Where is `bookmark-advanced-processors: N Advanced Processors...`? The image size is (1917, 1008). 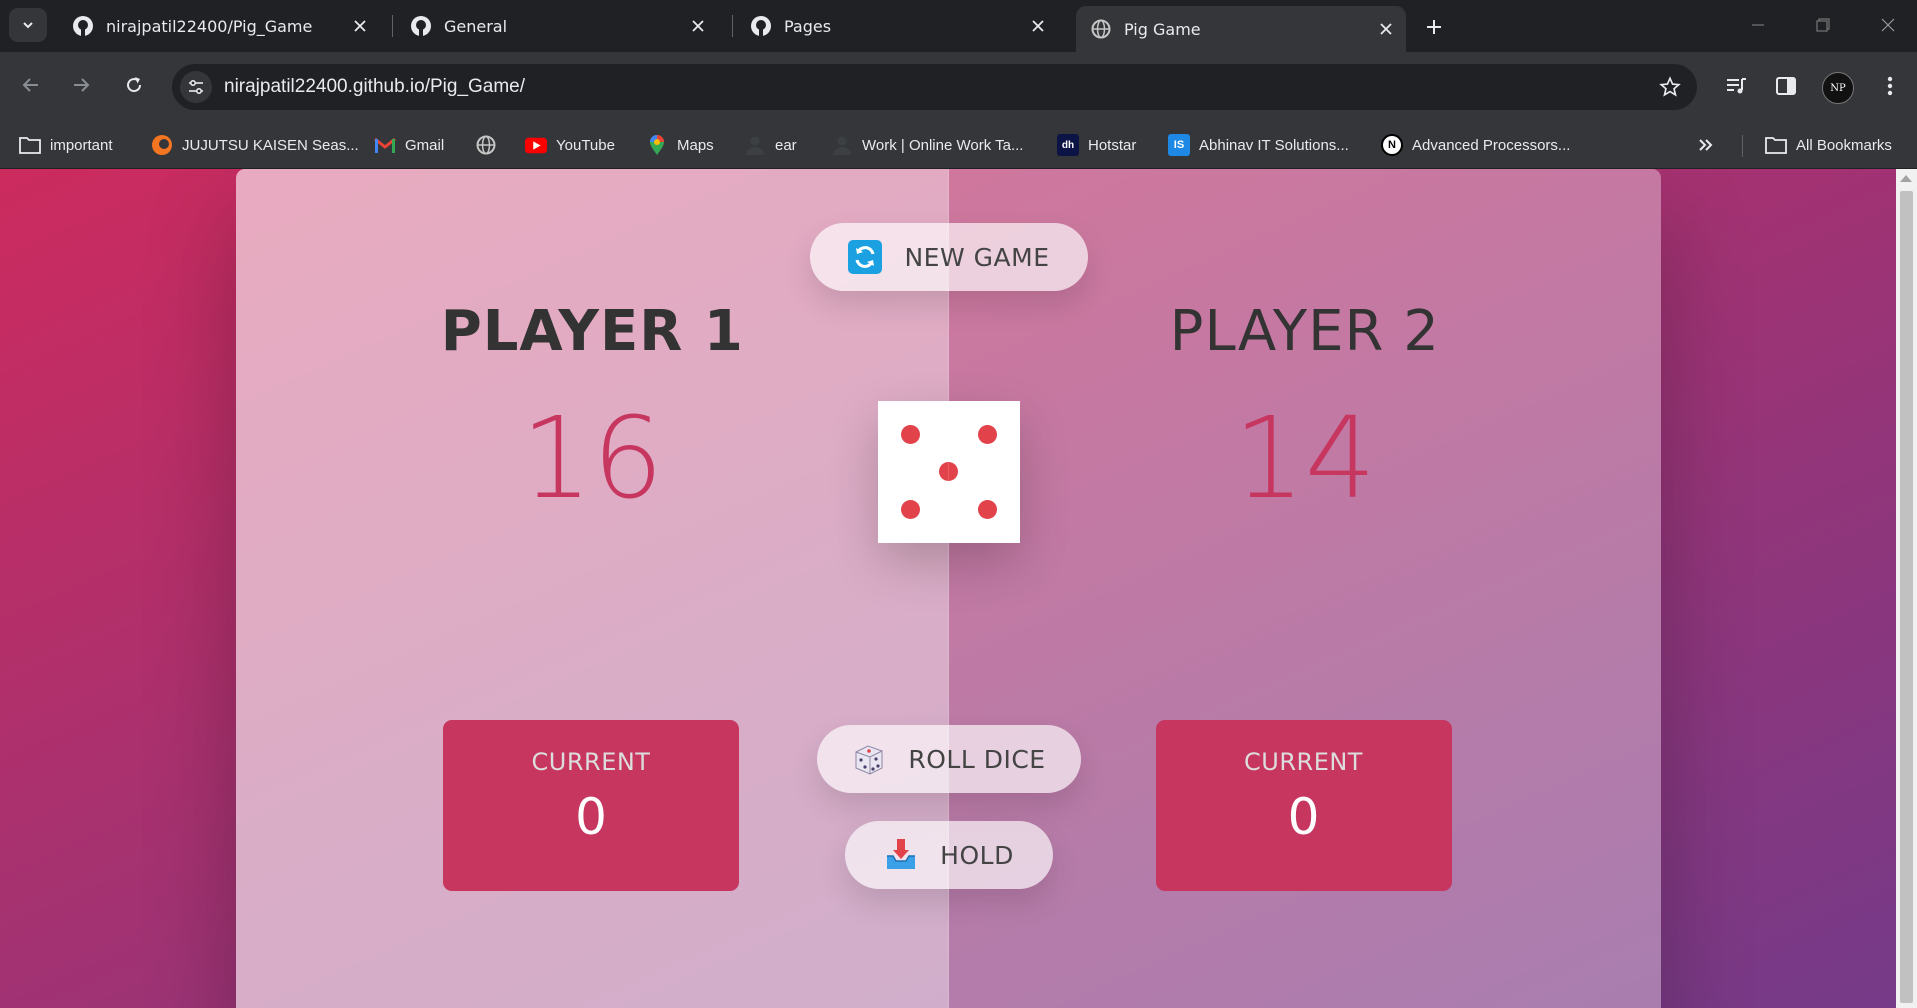 bookmark-advanced-processors: N Advanced Processors... is located at coordinates (1475, 145).